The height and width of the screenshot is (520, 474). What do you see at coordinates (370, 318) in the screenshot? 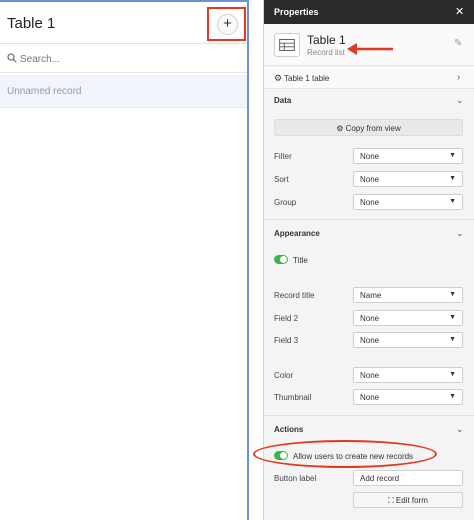
I see `field-2-value: None` at bounding box center [370, 318].